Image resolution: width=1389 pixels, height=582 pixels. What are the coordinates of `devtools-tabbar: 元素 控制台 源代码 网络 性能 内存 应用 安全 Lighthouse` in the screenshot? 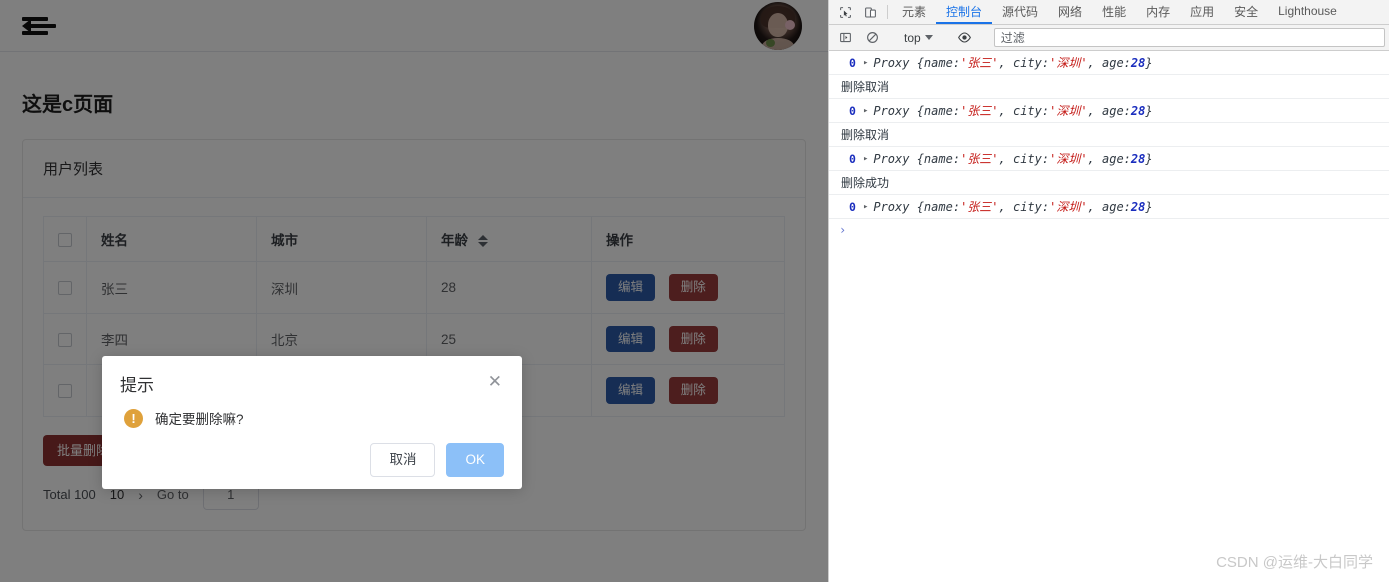 It's located at (1109, 12).